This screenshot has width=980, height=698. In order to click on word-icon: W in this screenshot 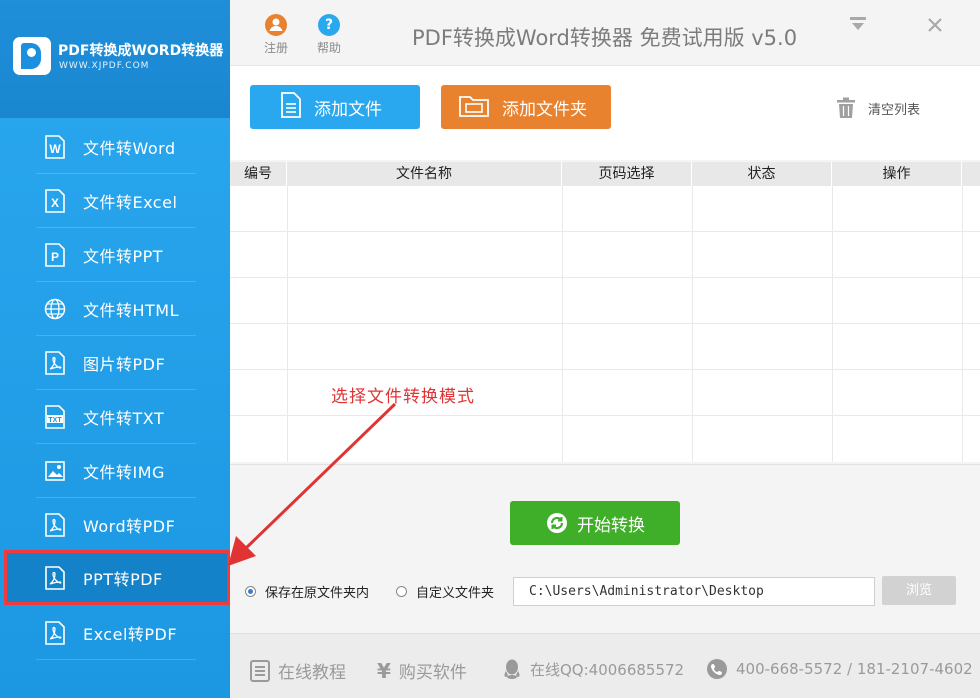, I will do `click(55, 147)`.